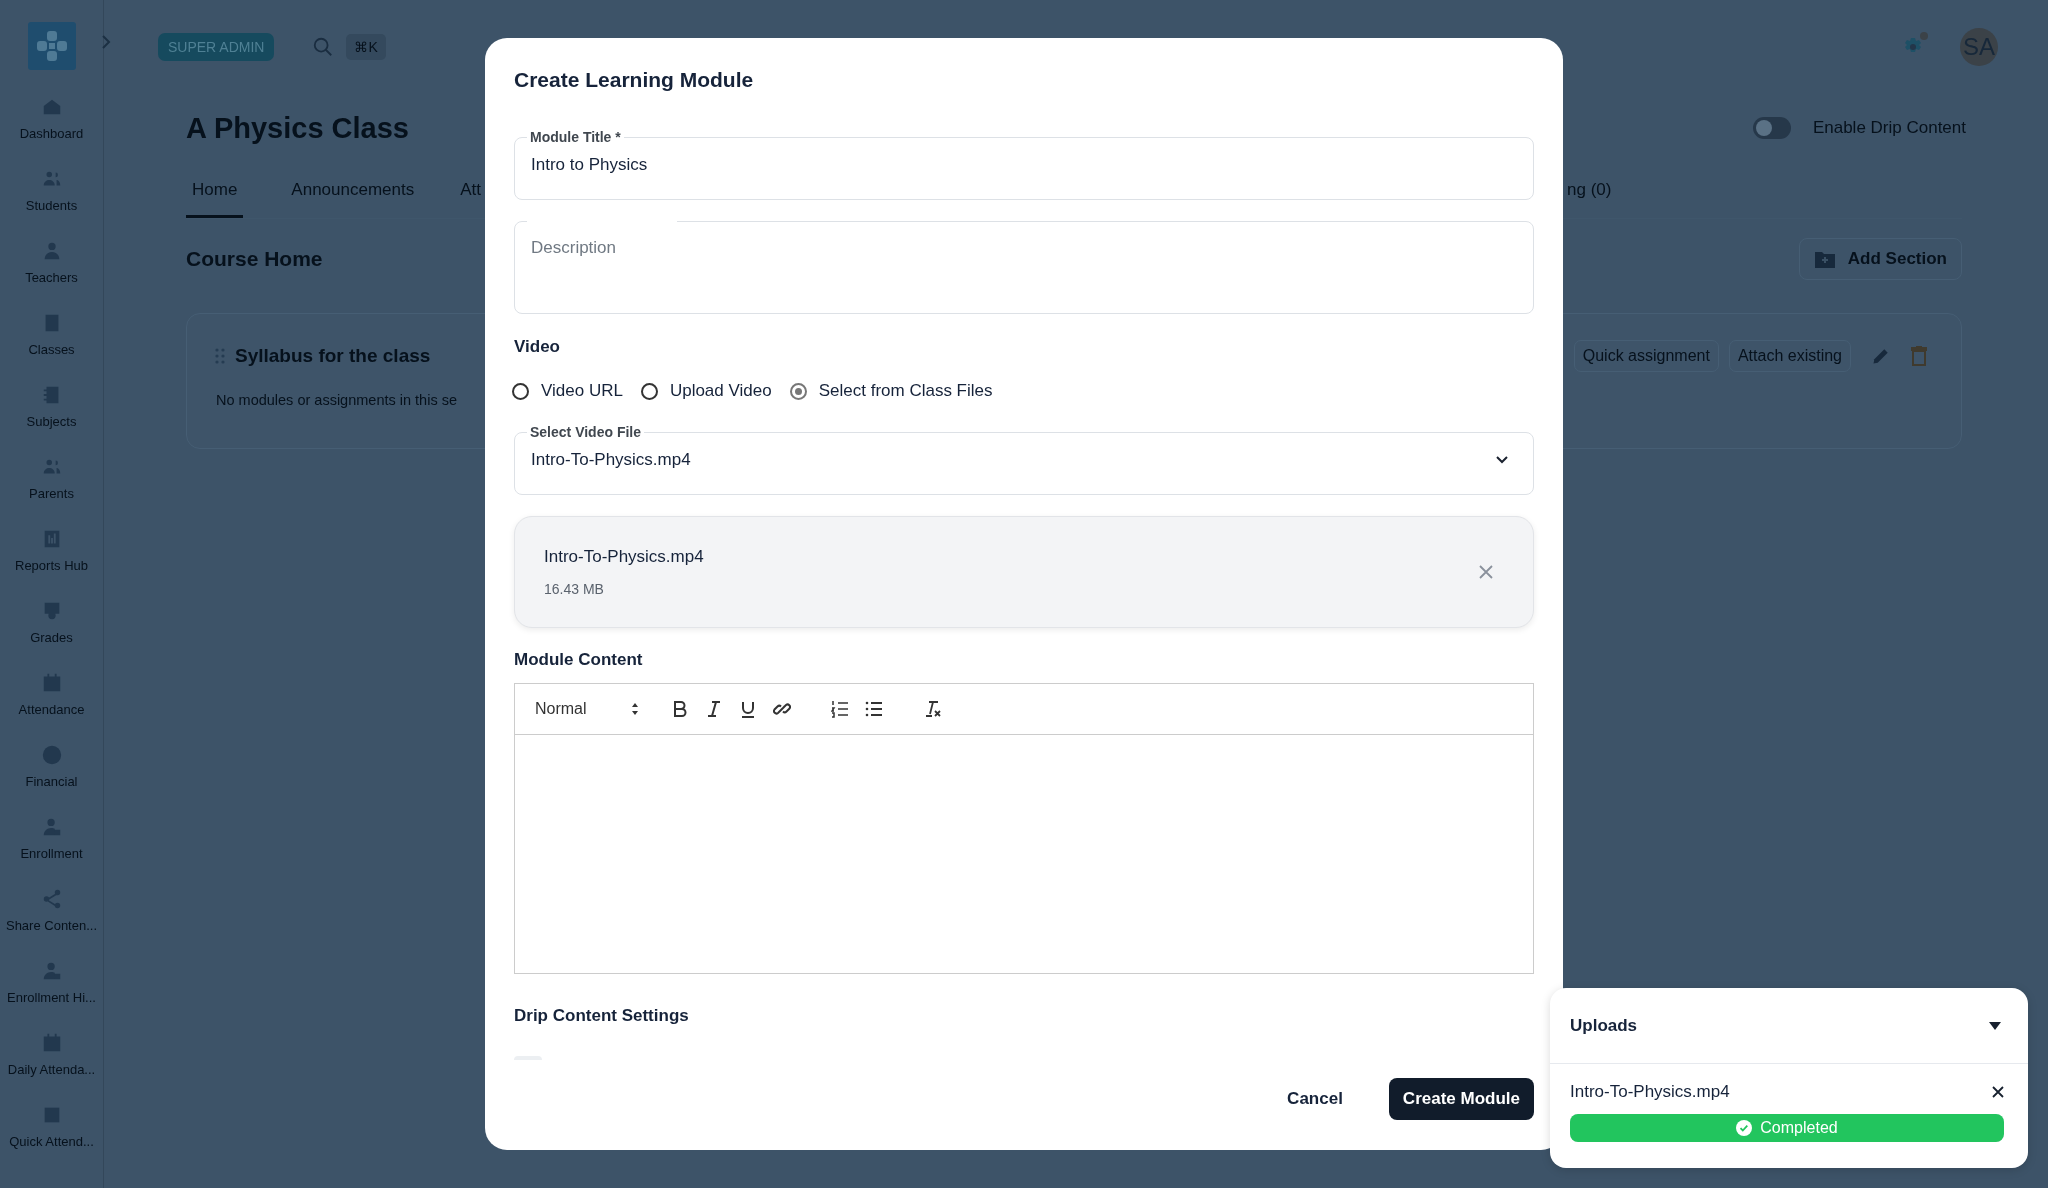  I want to click on modal-title: Create Learning Module, so click(634, 80).